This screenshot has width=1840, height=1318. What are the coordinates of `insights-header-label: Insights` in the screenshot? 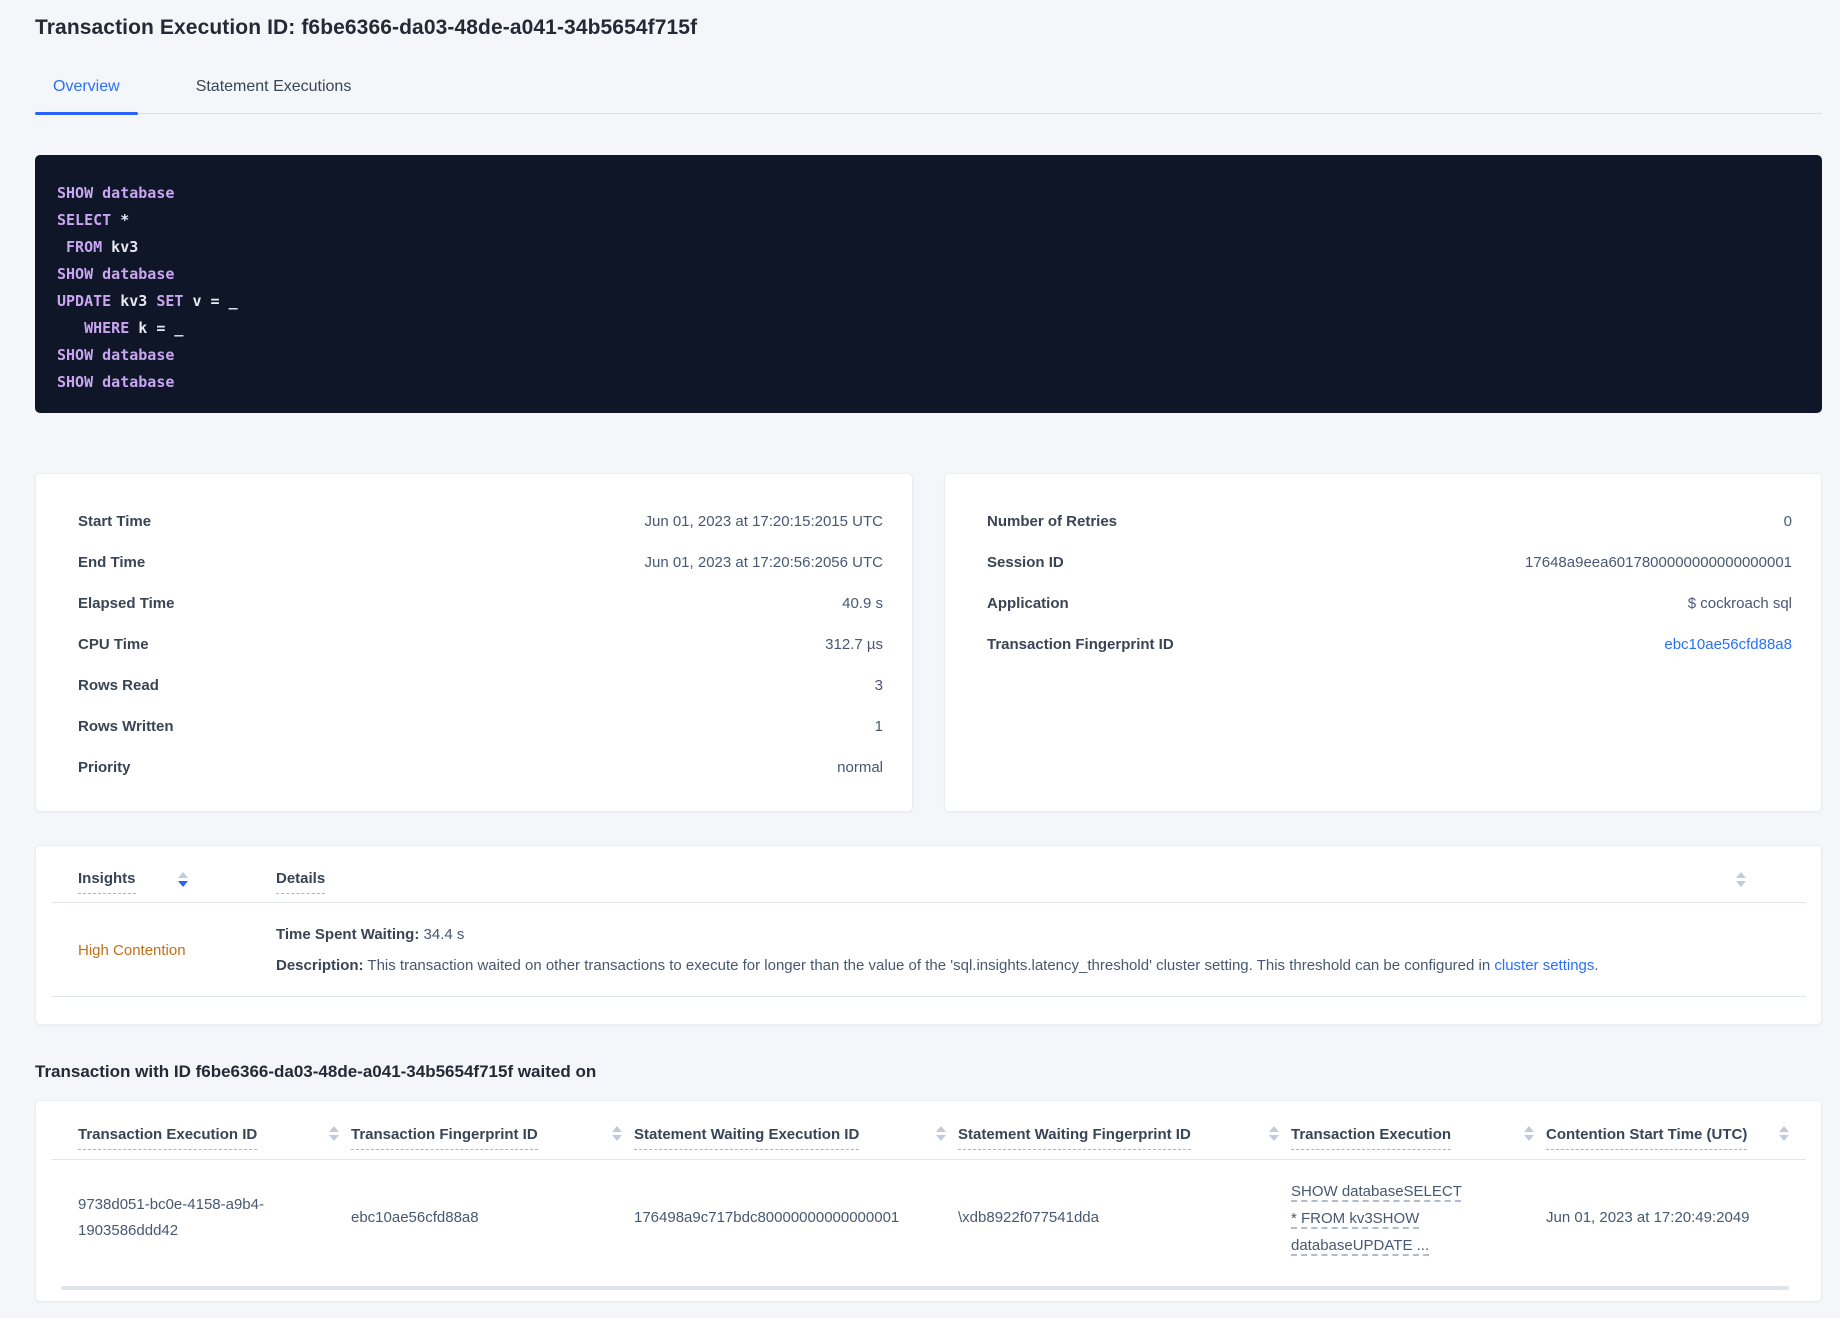 It's located at (107, 882).